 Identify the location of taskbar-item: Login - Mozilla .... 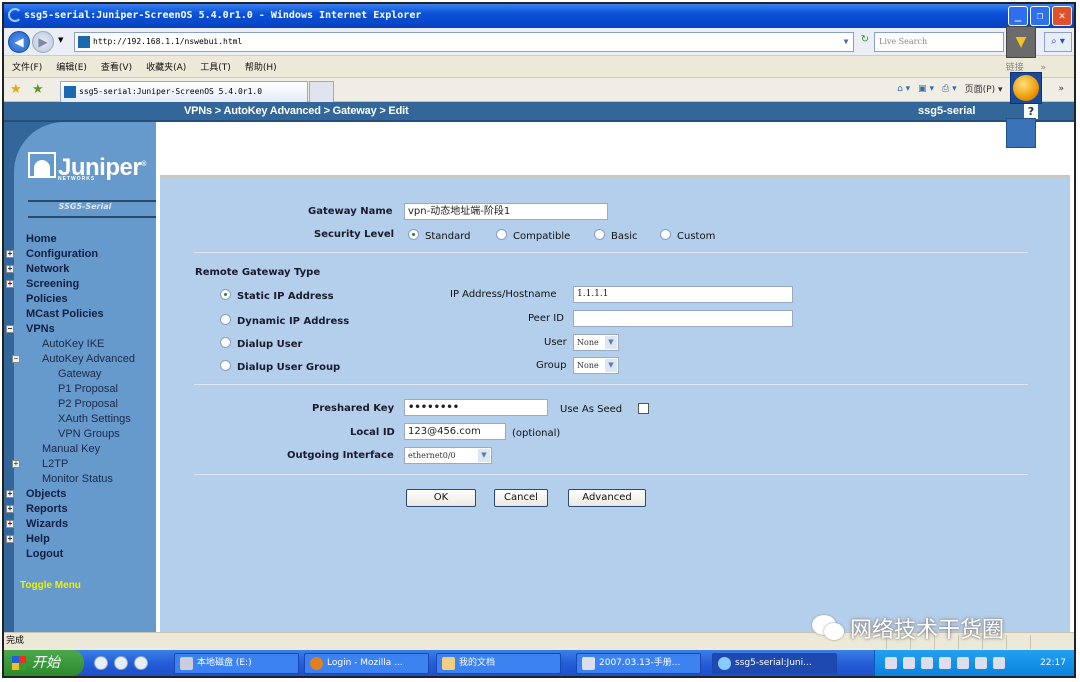
(366, 663).